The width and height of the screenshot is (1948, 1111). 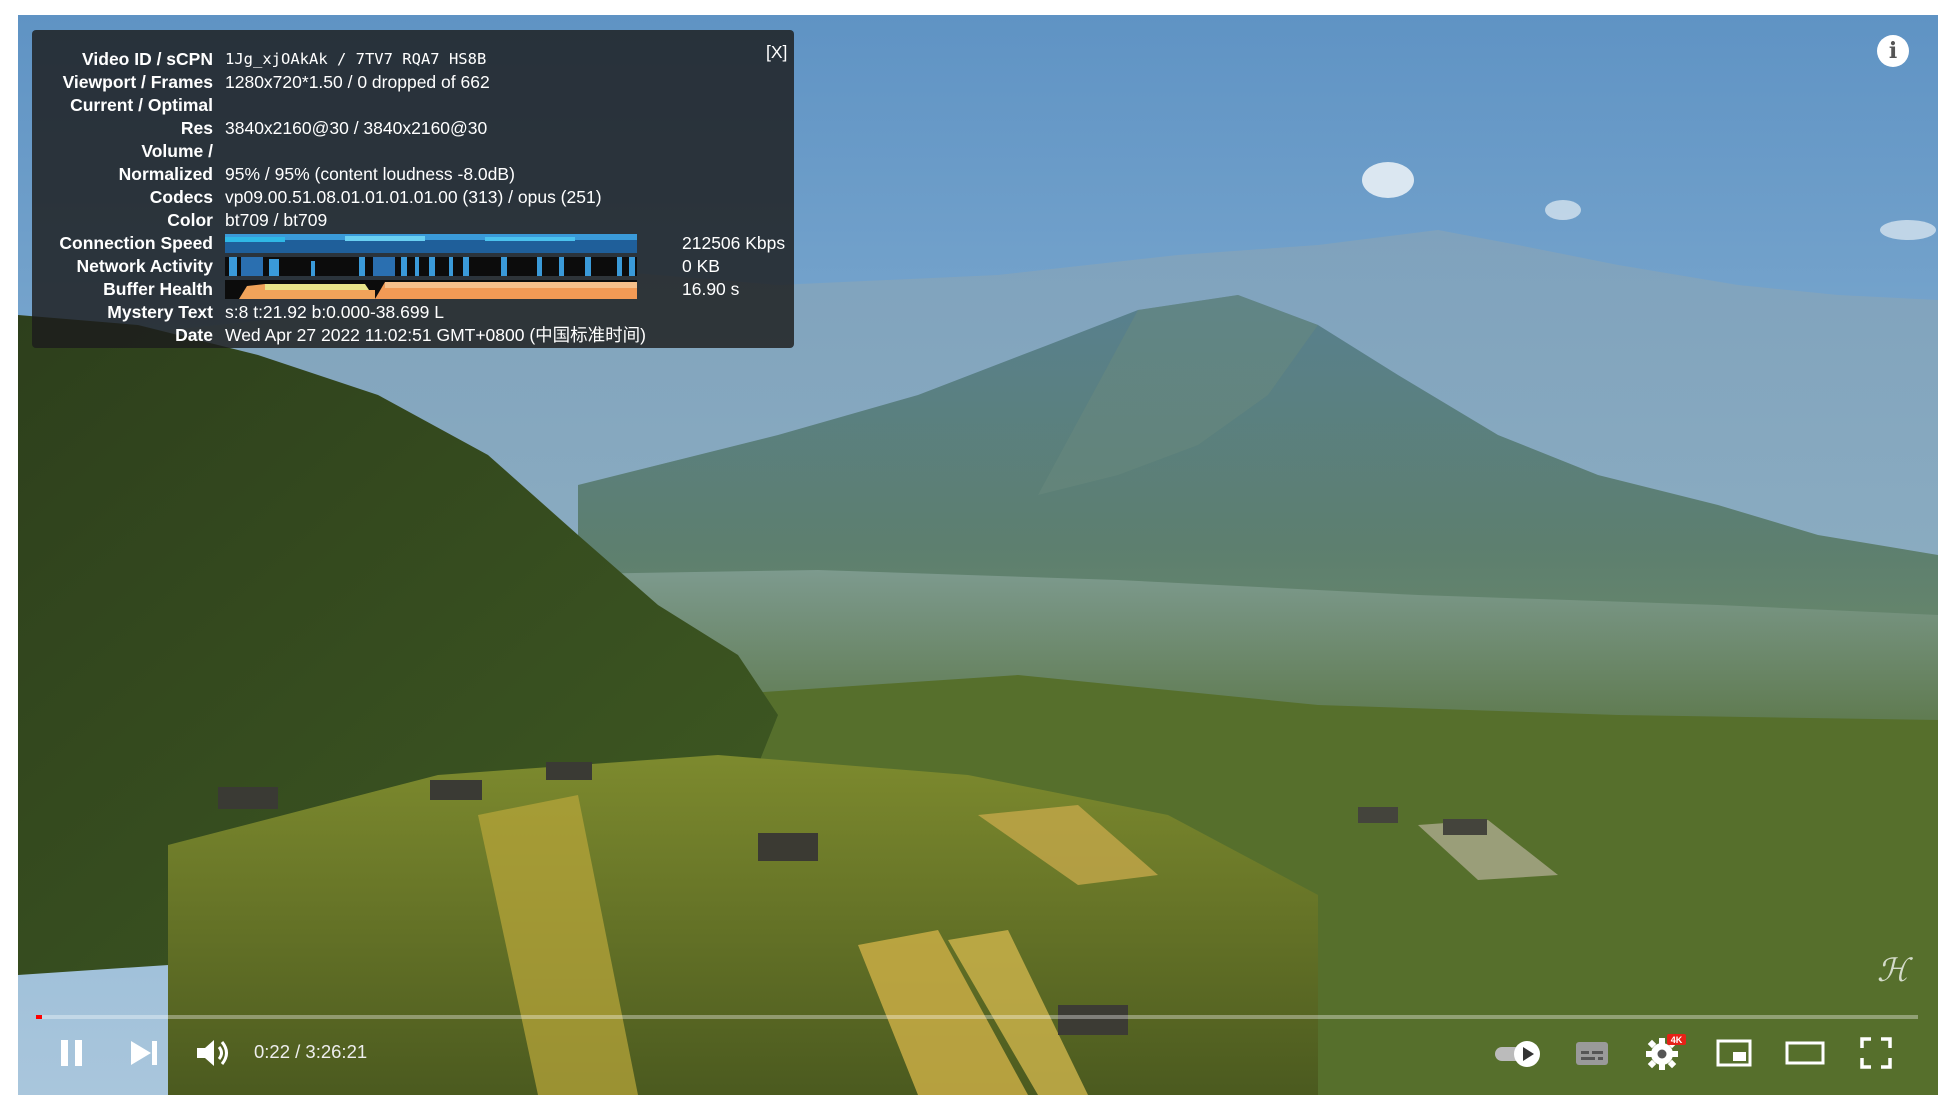 I want to click on network-activity-graph, so click(x=431, y=266).